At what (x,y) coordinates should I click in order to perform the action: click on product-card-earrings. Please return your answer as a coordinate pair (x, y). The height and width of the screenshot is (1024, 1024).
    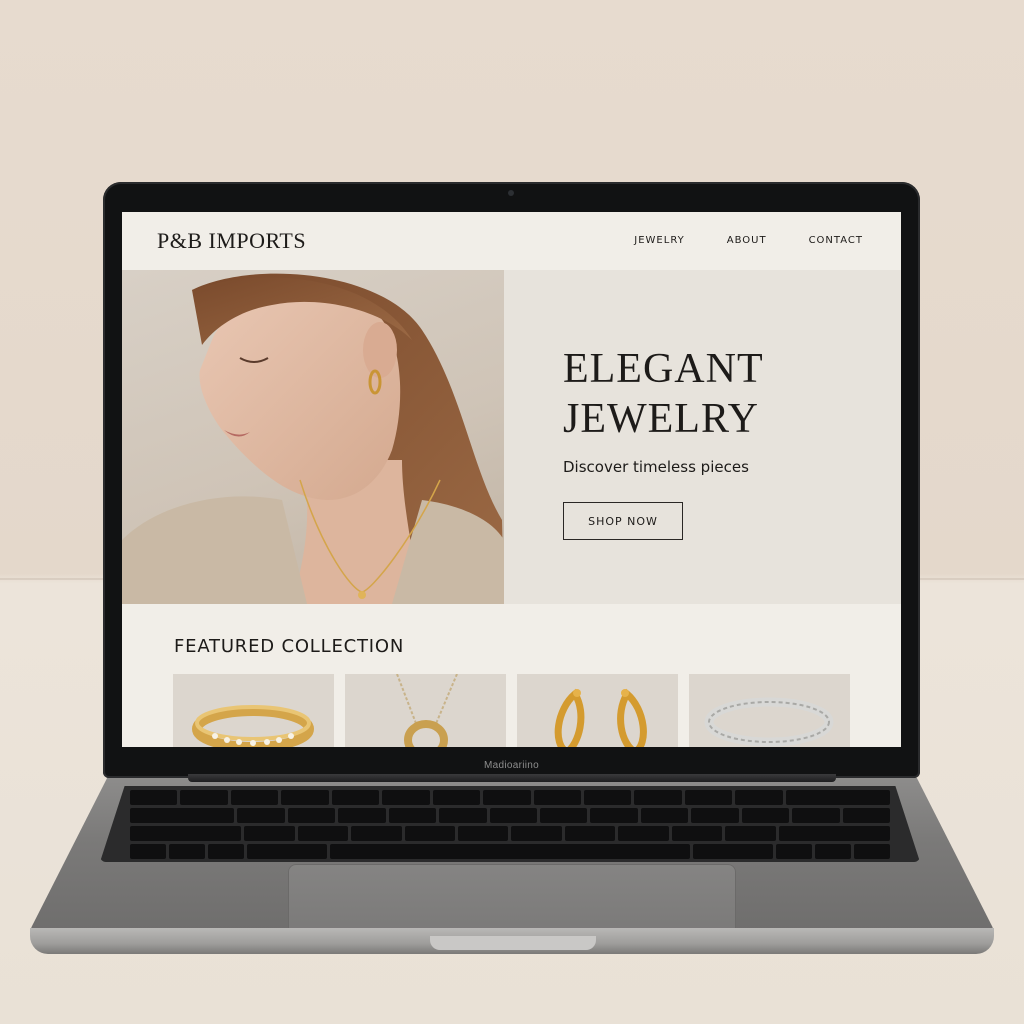
    Looking at the image, I should click on (597, 710).